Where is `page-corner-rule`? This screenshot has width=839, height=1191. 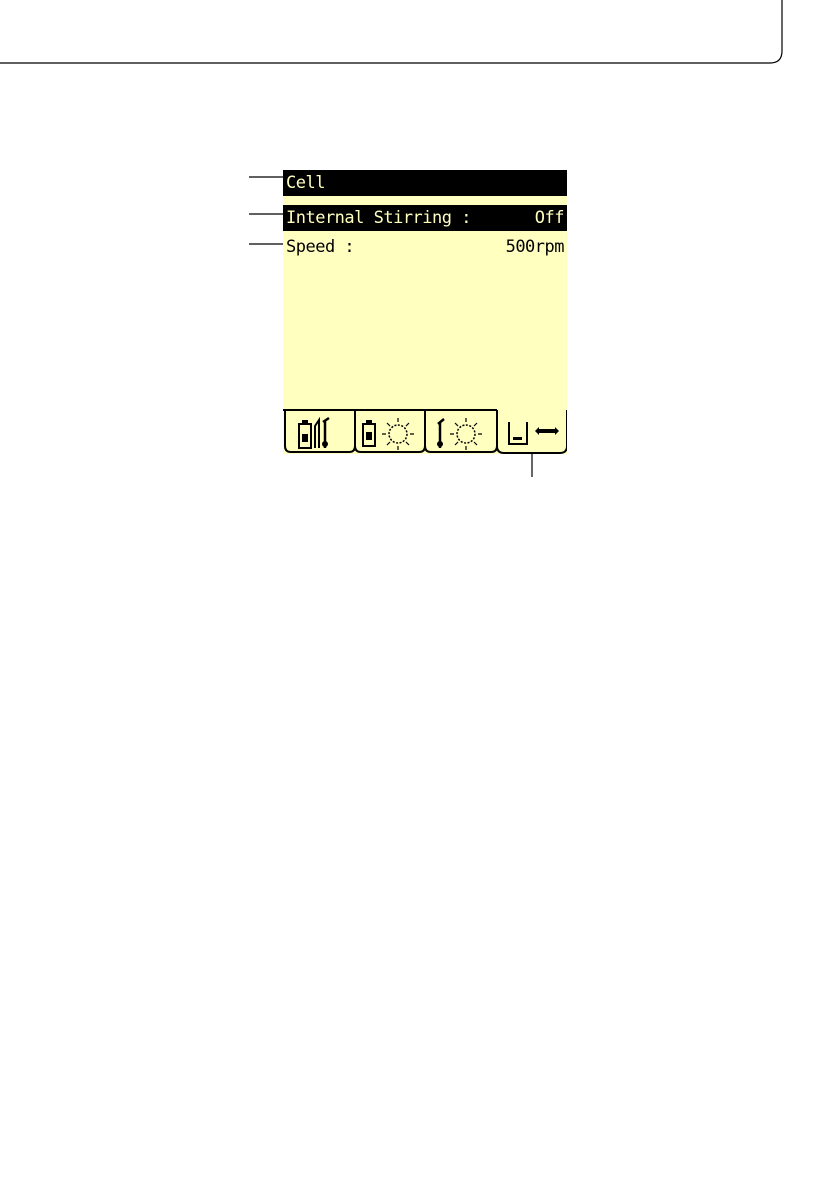
page-corner-rule is located at coordinates (391, 32).